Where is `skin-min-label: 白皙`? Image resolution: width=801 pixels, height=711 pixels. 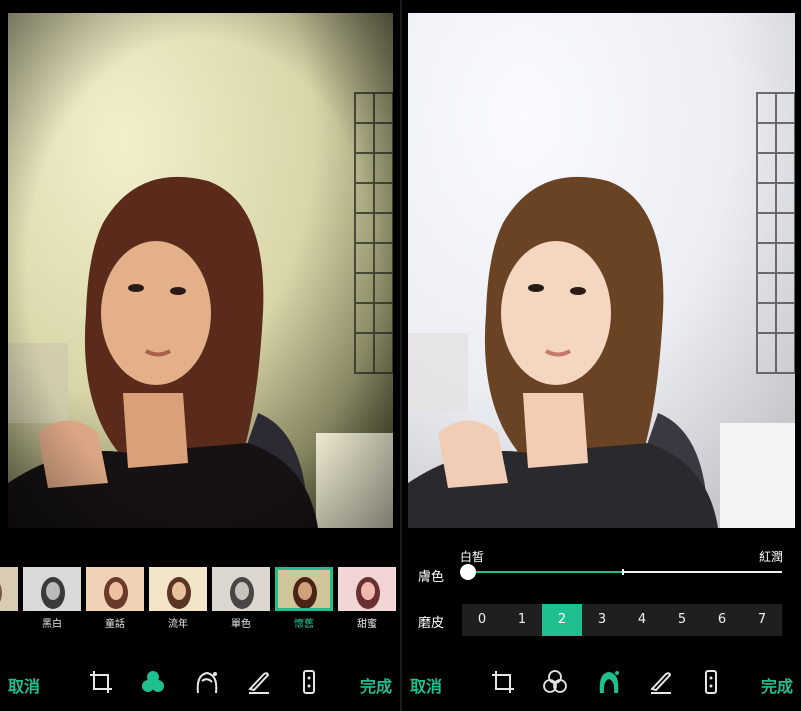 skin-min-label: 白皙 is located at coordinates (472, 557).